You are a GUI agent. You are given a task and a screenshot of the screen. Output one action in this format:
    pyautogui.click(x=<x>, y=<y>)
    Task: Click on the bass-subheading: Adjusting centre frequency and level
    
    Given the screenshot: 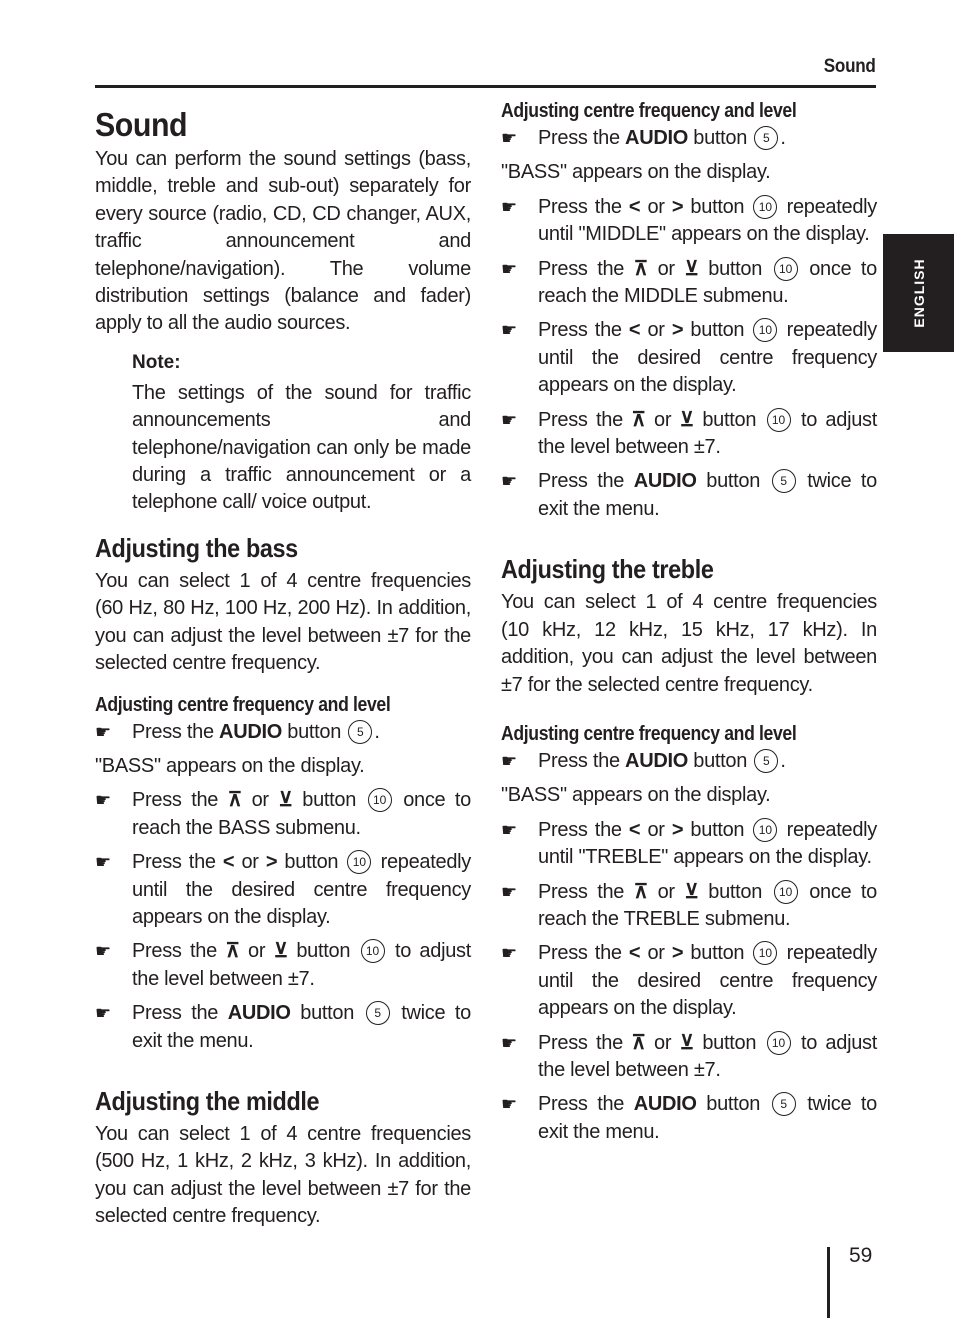 What is the action you would take?
    pyautogui.click(x=243, y=704)
    